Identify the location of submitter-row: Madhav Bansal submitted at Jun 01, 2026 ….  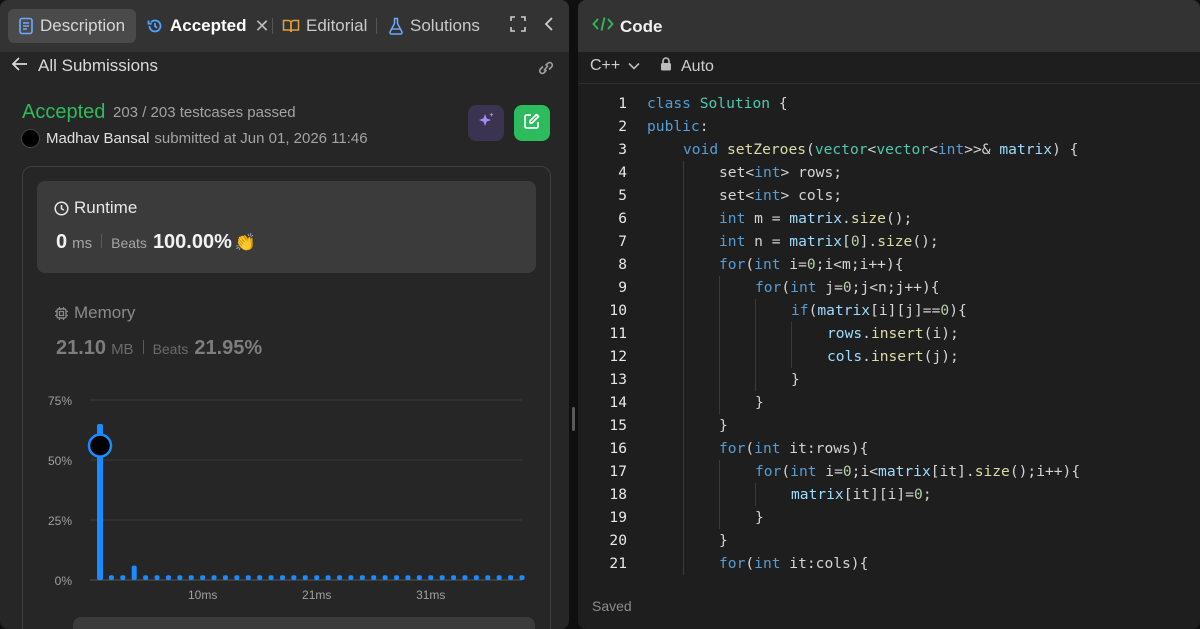
(194, 138).